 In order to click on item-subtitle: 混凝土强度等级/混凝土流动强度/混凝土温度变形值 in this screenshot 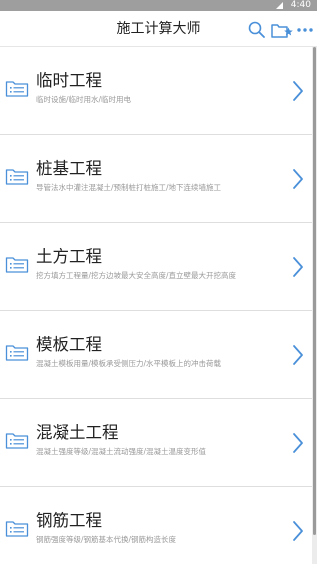, I will do `click(121, 451)`.